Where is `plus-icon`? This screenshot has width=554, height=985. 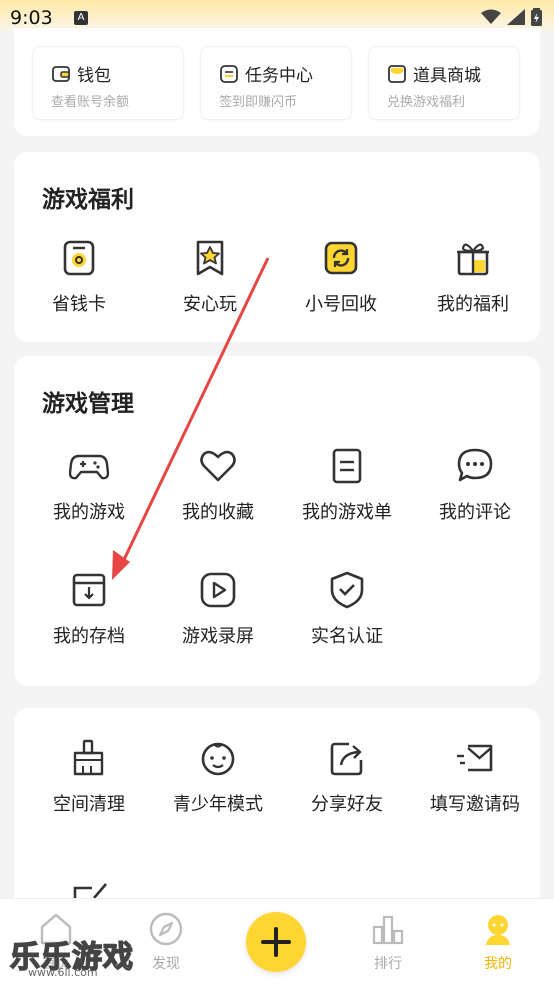 plus-icon is located at coordinates (276, 942).